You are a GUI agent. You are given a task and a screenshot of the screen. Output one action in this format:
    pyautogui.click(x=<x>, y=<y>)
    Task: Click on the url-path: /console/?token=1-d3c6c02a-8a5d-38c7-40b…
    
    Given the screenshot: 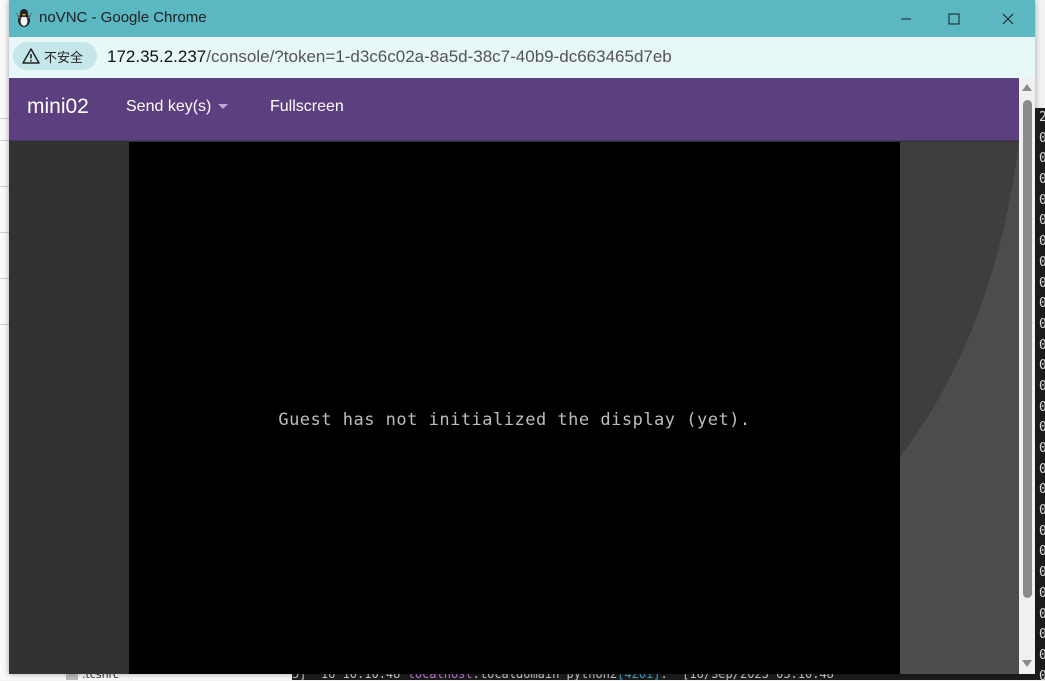 What is the action you would take?
    pyautogui.click(x=439, y=56)
    